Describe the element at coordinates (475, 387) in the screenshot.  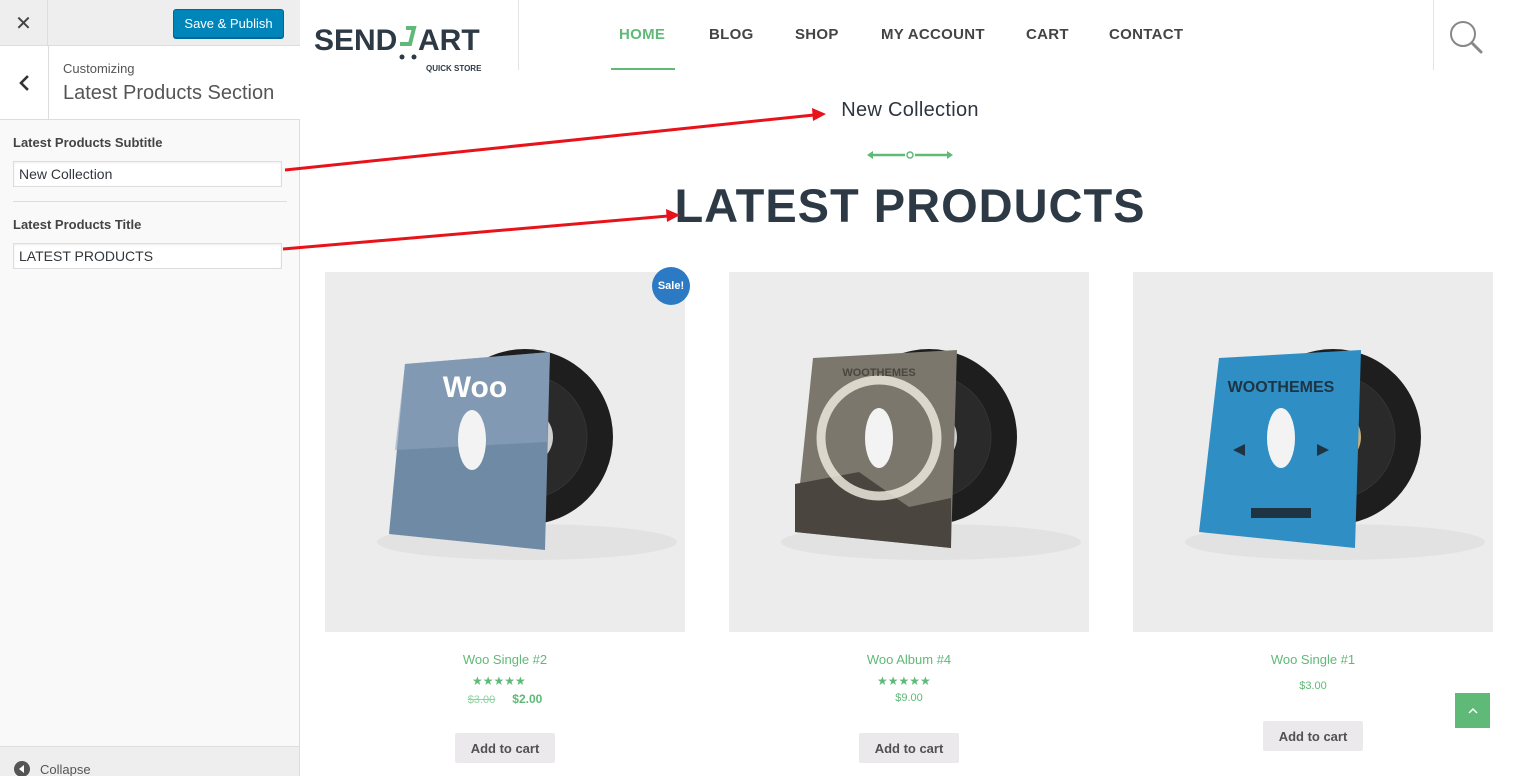
I see `cover-text: Woo` at that location.